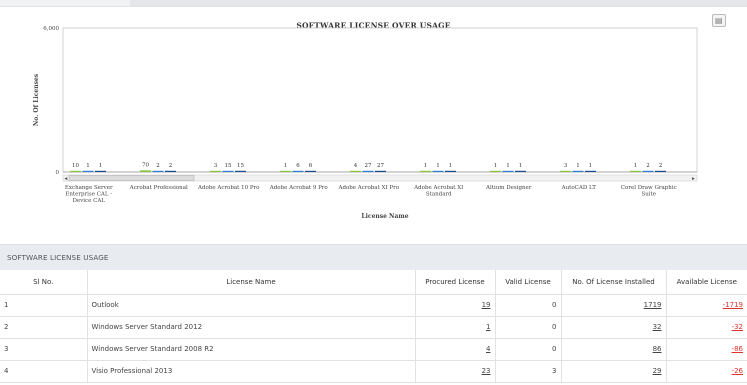 This screenshot has height=385, width=747. Describe the element at coordinates (733, 305) in the screenshot. I see `available-license-link: -1719` at that location.